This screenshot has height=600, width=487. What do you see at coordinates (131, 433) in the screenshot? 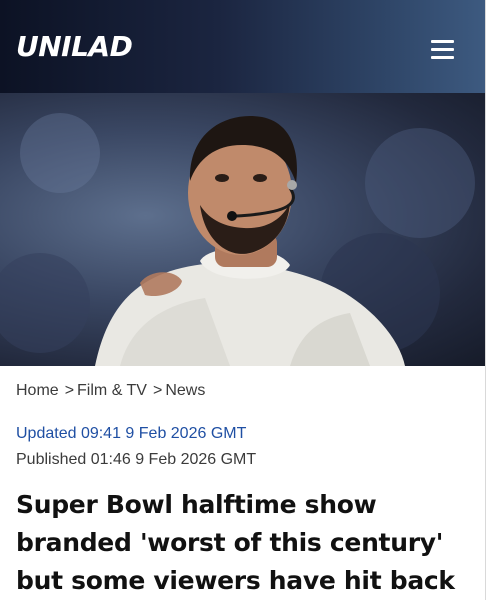
I see `updated-timestamp: Updated 09:41 9 Feb 2026 GMT` at bounding box center [131, 433].